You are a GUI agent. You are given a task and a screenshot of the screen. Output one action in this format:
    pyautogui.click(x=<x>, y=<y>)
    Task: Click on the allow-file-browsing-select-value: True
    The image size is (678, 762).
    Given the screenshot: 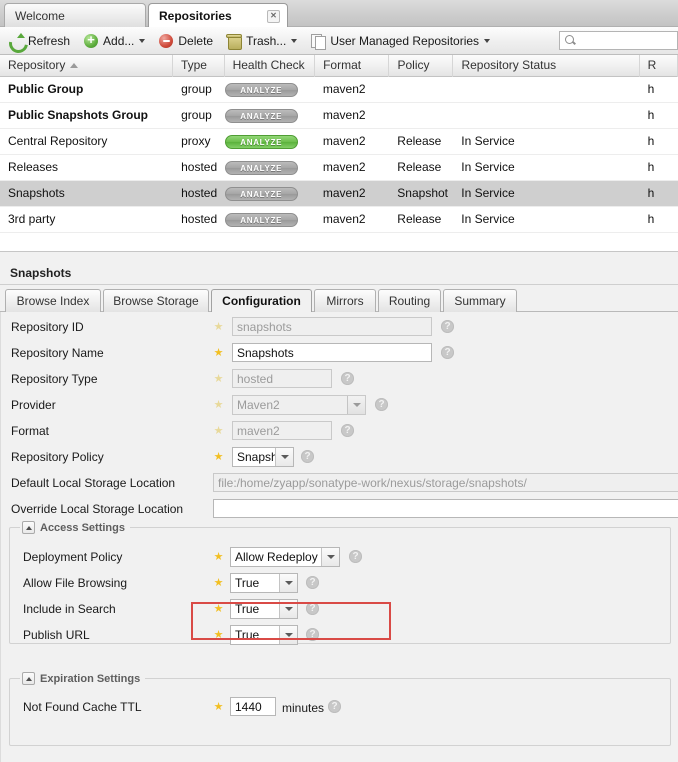 What is the action you would take?
    pyautogui.click(x=247, y=583)
    